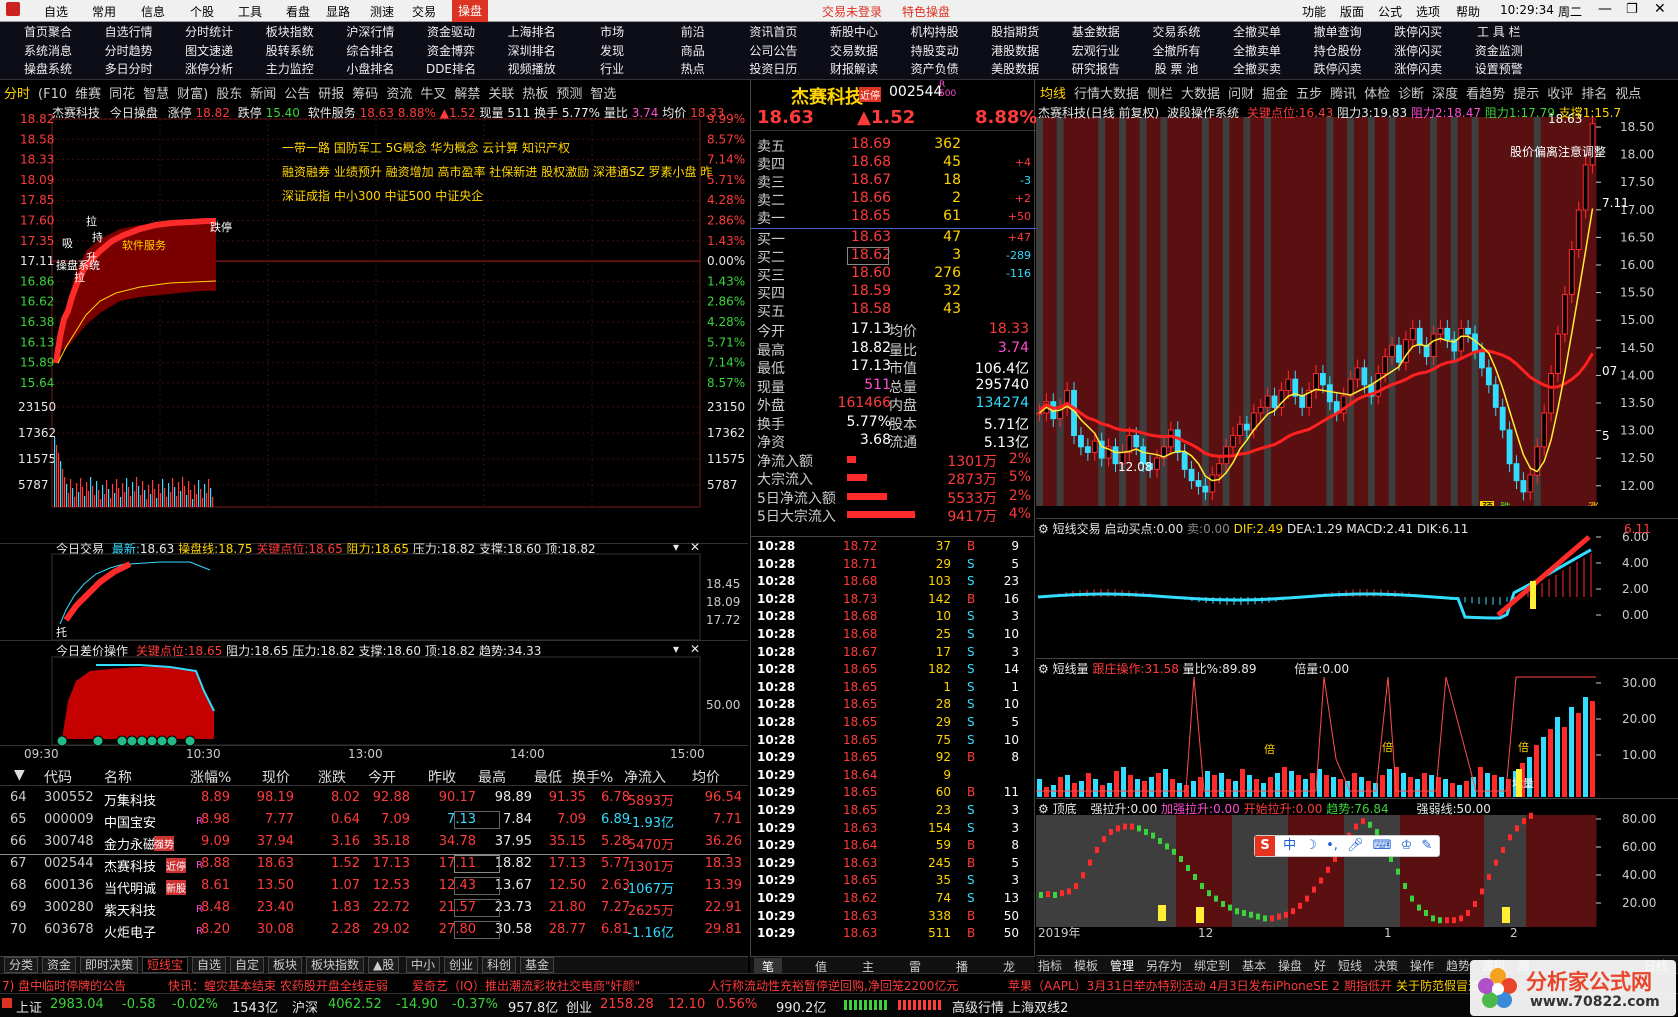  What do you see at coordinates (532, 69) in the screenshot?
I see `nav-item: 视频播放` at bounding box center [532, 69].